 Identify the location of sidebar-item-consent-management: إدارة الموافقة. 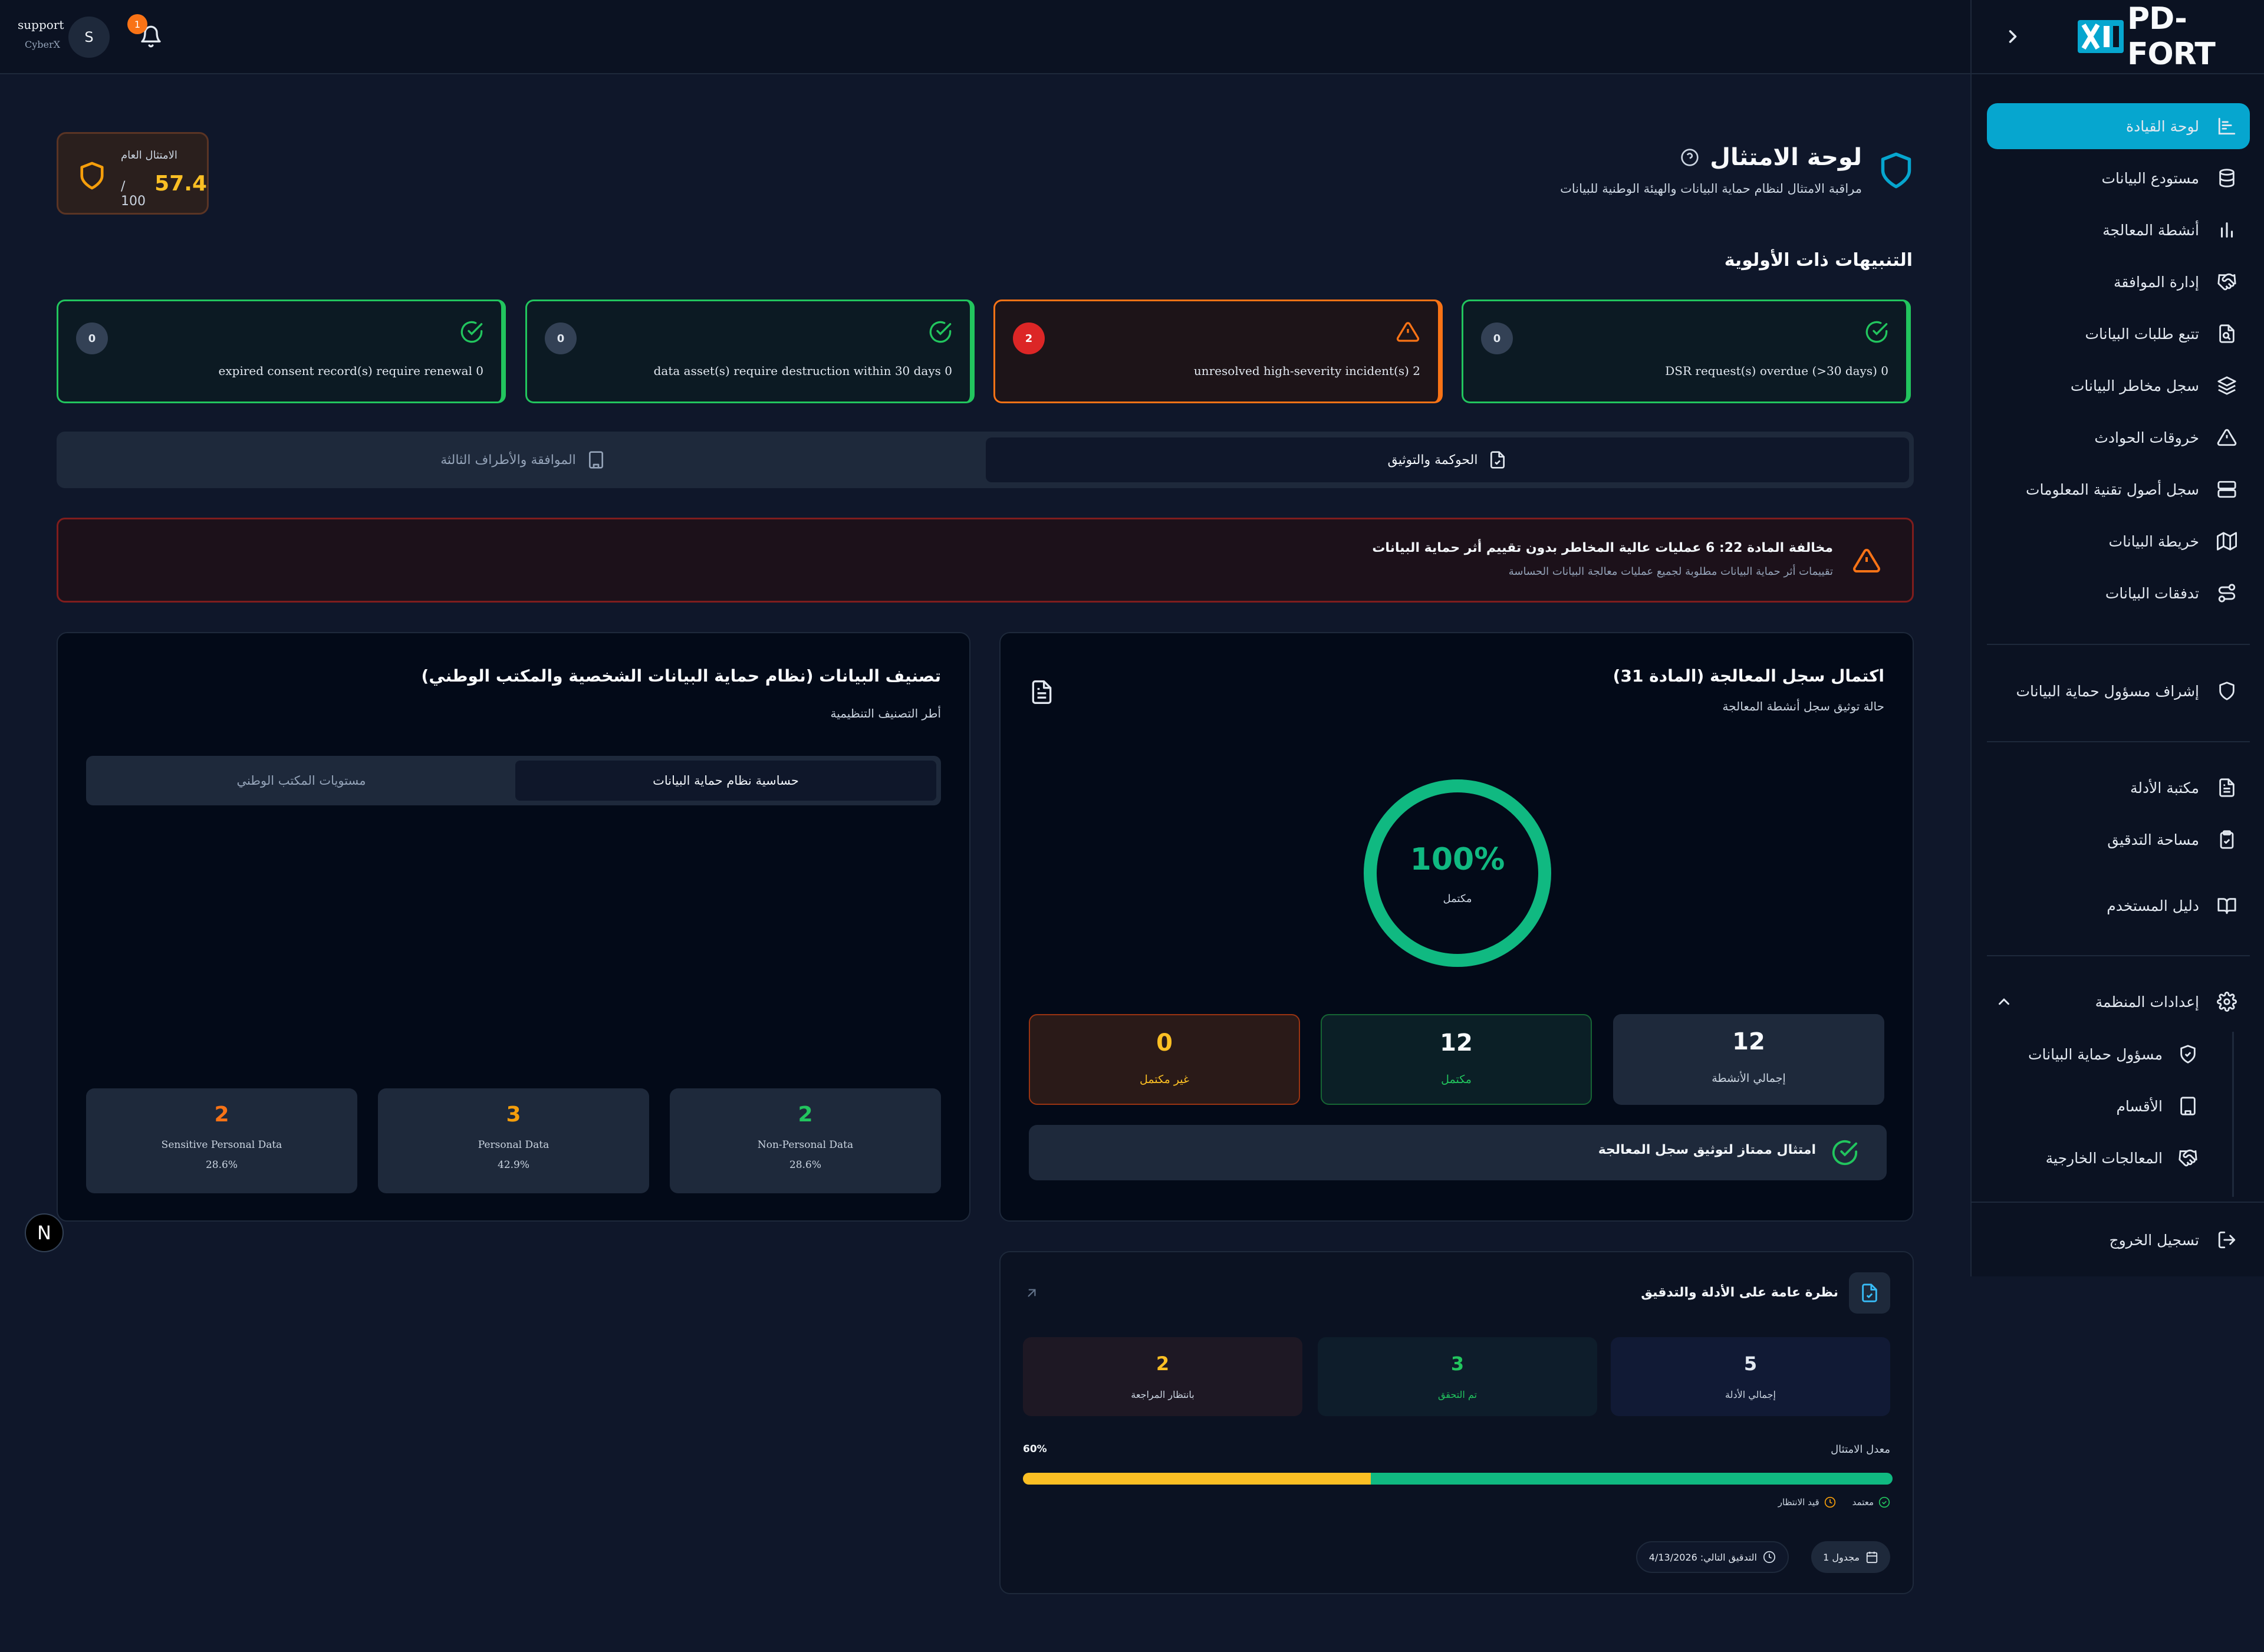
(2118, 282).